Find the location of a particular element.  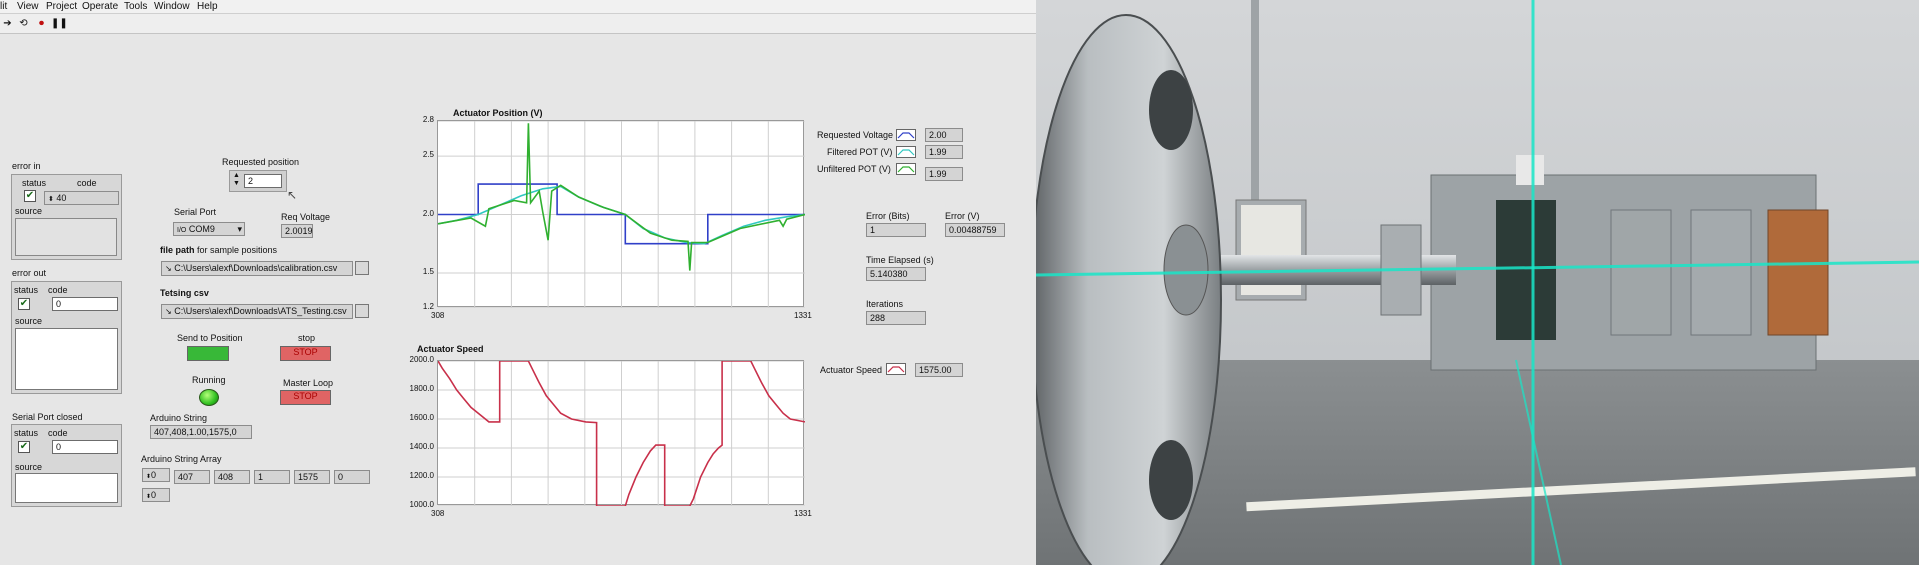

speed-legend-label: Actuator Speed is located at coordinates (851, 370).